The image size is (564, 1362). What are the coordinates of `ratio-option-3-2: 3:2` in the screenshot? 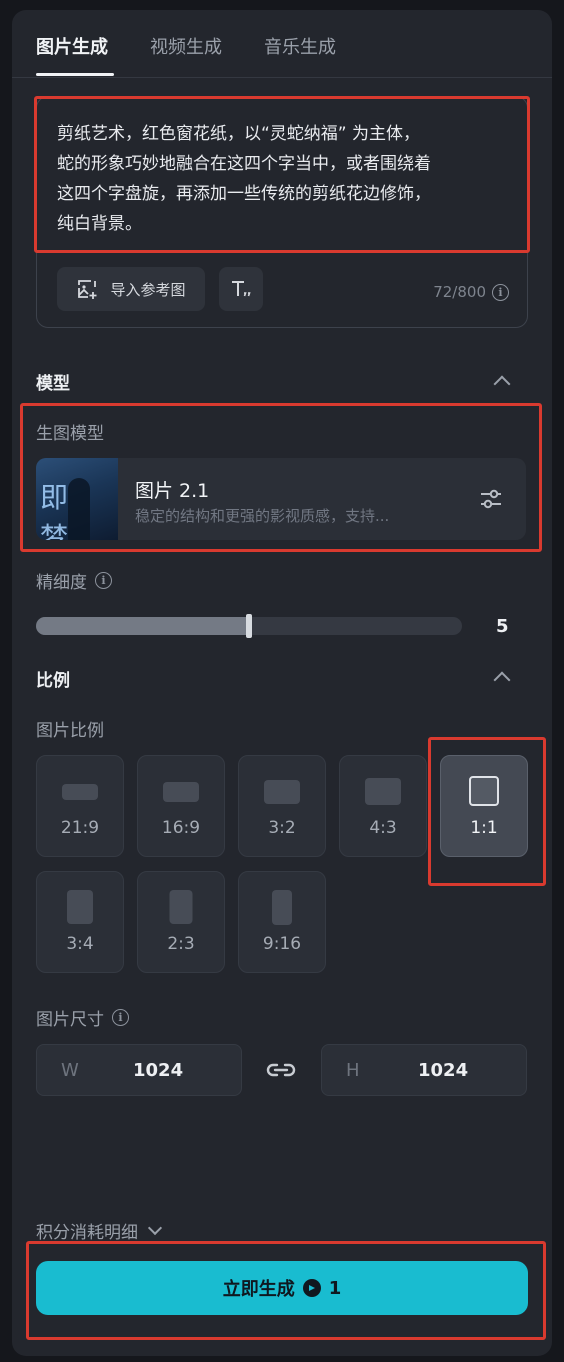 It's located at (282, 806).